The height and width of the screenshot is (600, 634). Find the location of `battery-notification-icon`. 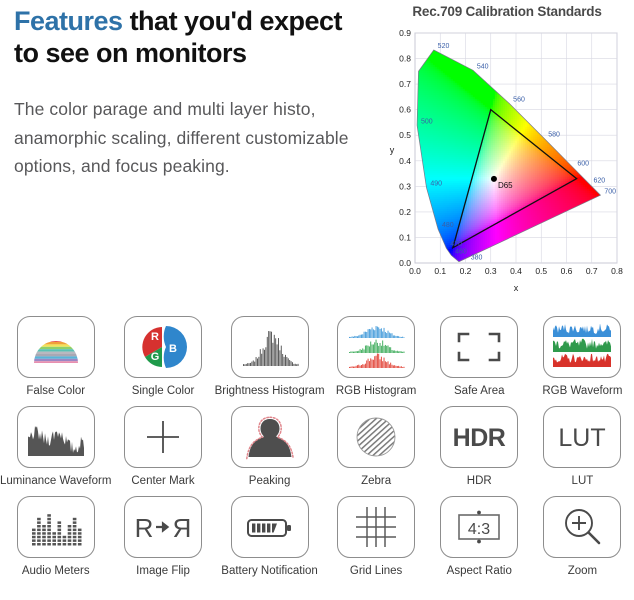

battery-notification-icon is located at coordinates (269, 527).